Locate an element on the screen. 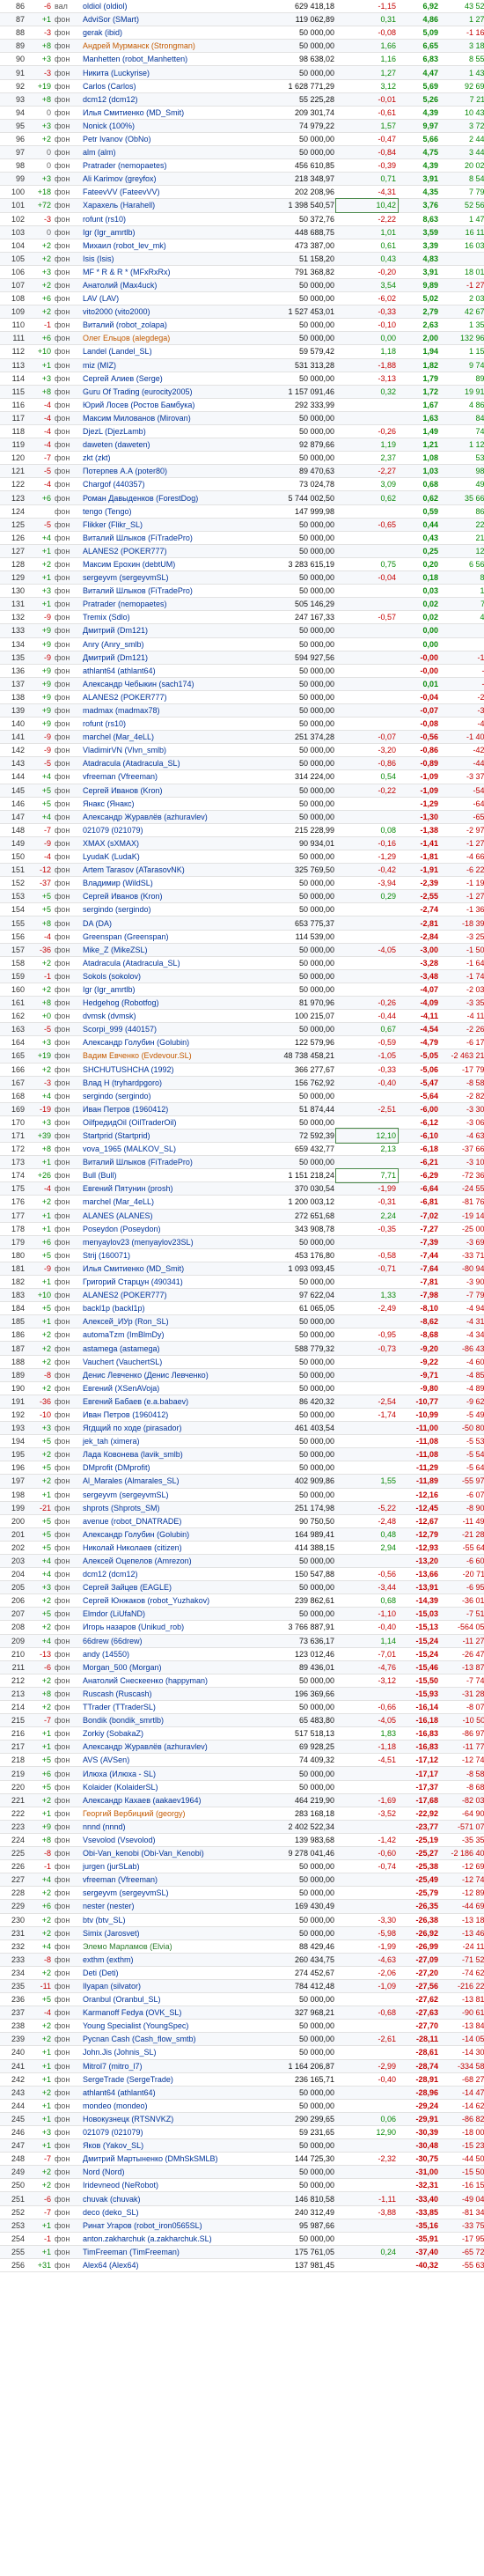 The image size is (484, 2576). participant-cell: menyaylov23 (menyaylov23SL) is located at coordinates (175, 1242).